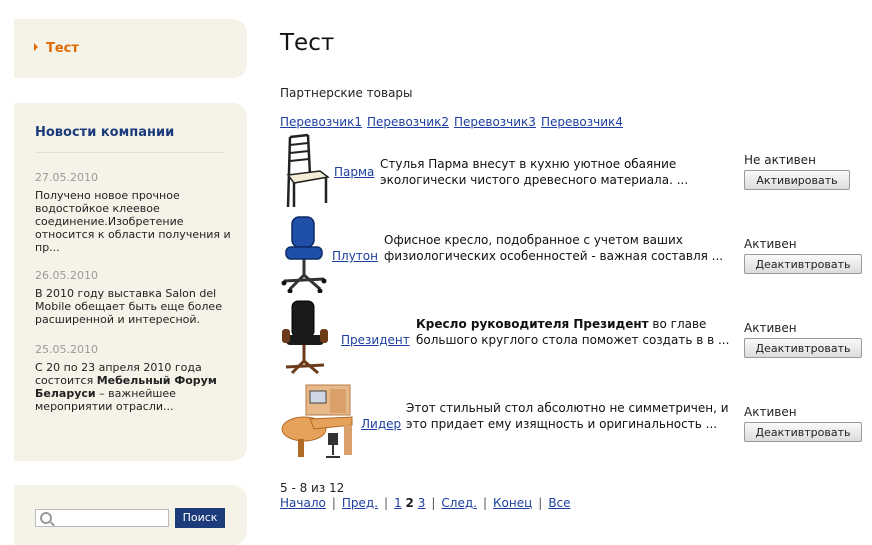 The height and width of the screenshot is (545, 872). What do you see at coordinates (355, 256) in the screenshot?
I see `product-link-pluton: Плутон` at bounding box center [355, 256].